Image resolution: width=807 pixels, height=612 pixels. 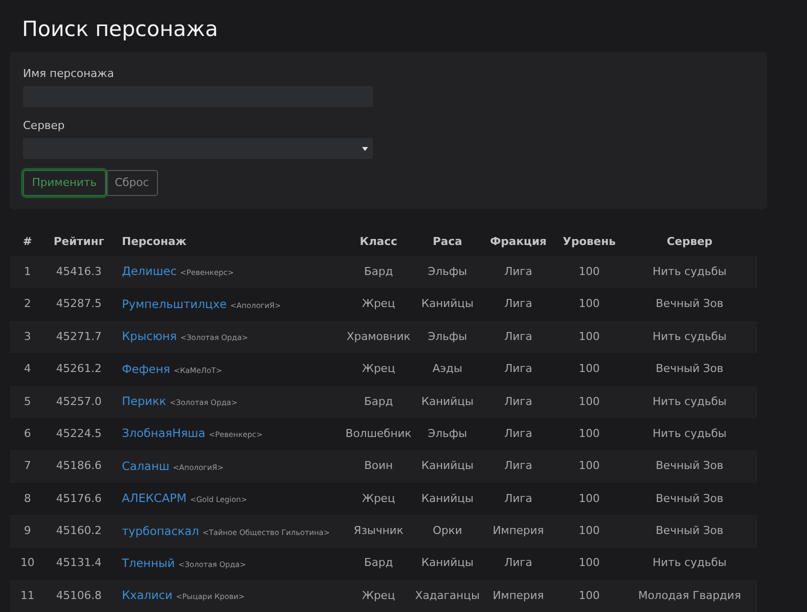 I want to click on table-cell: 10, so click(x=27, y=563).